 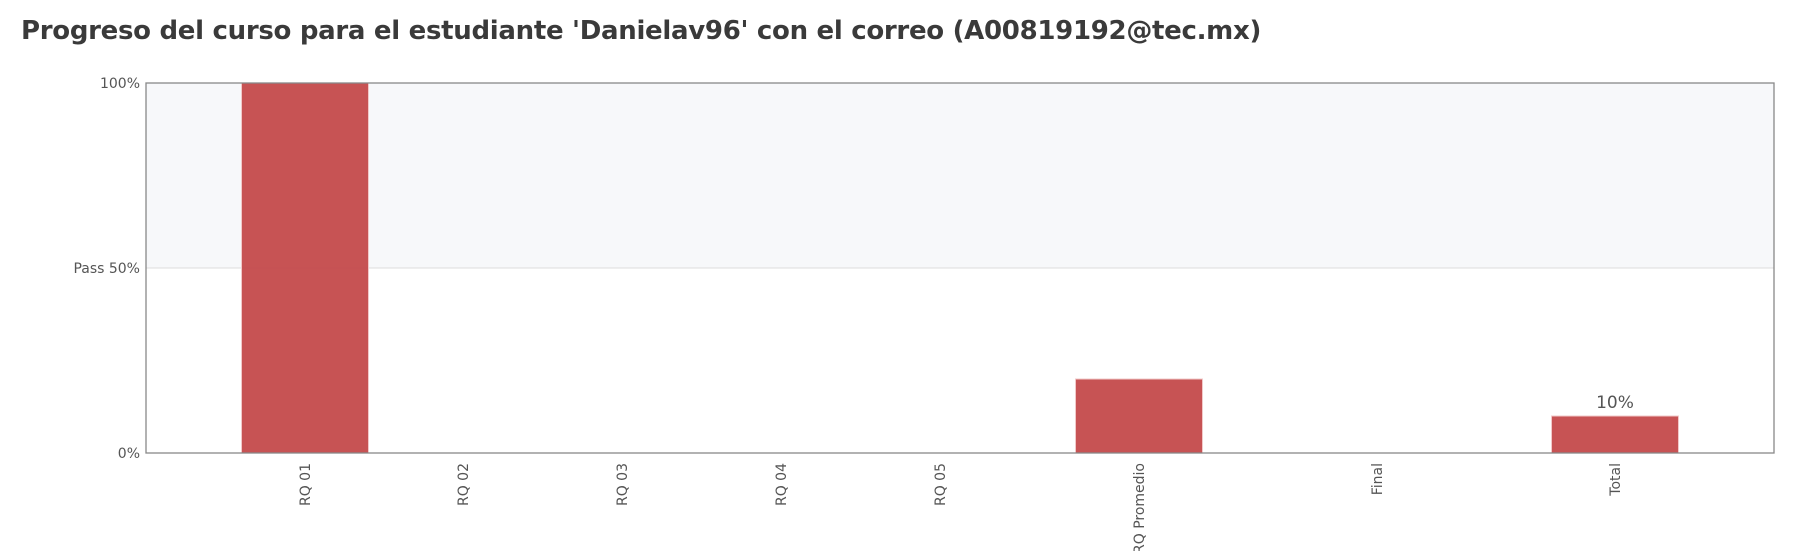 What do you see at coordinates (1378, 479) in the screenshot?
I see `x-tick-label: Final` at bounding box center [1378, 479].